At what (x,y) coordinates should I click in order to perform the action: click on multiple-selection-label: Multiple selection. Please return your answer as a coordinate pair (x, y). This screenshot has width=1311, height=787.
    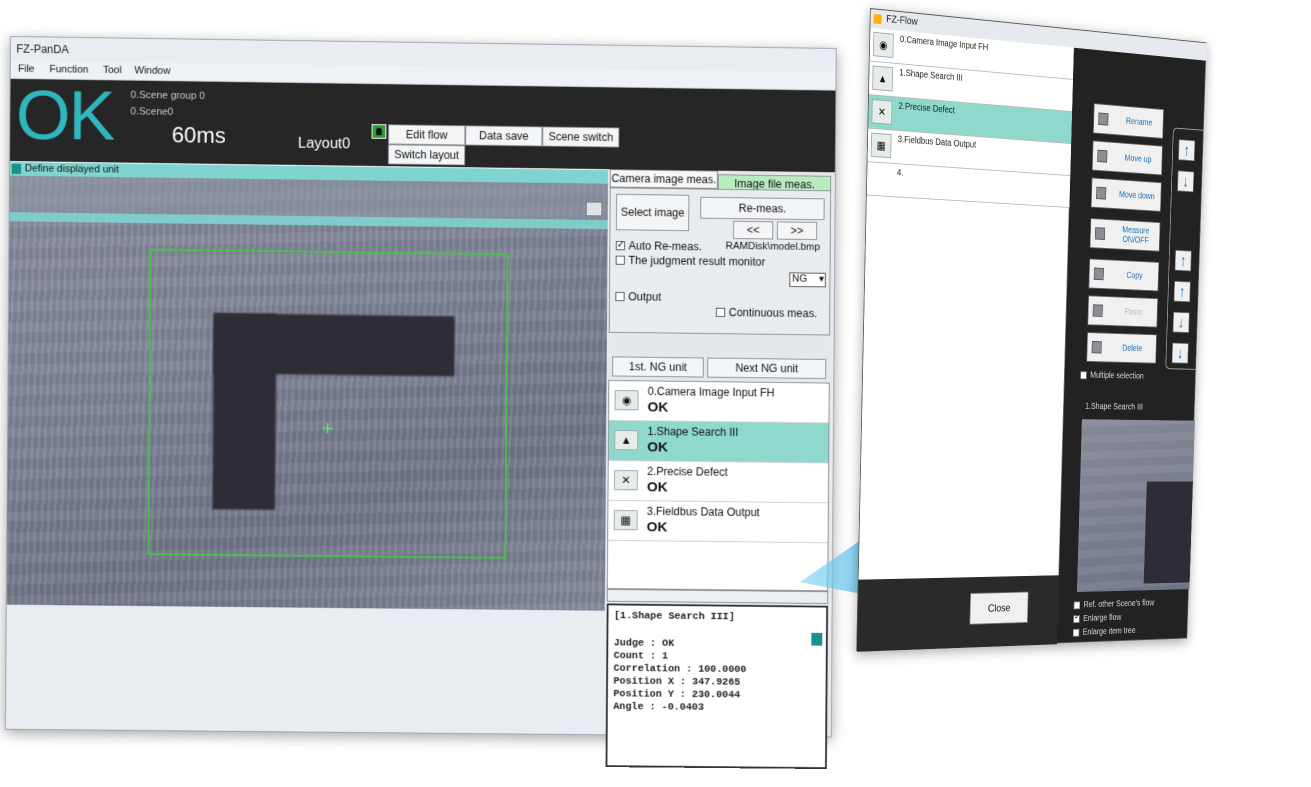
    Looking at the image, I should click on (1117, 376).